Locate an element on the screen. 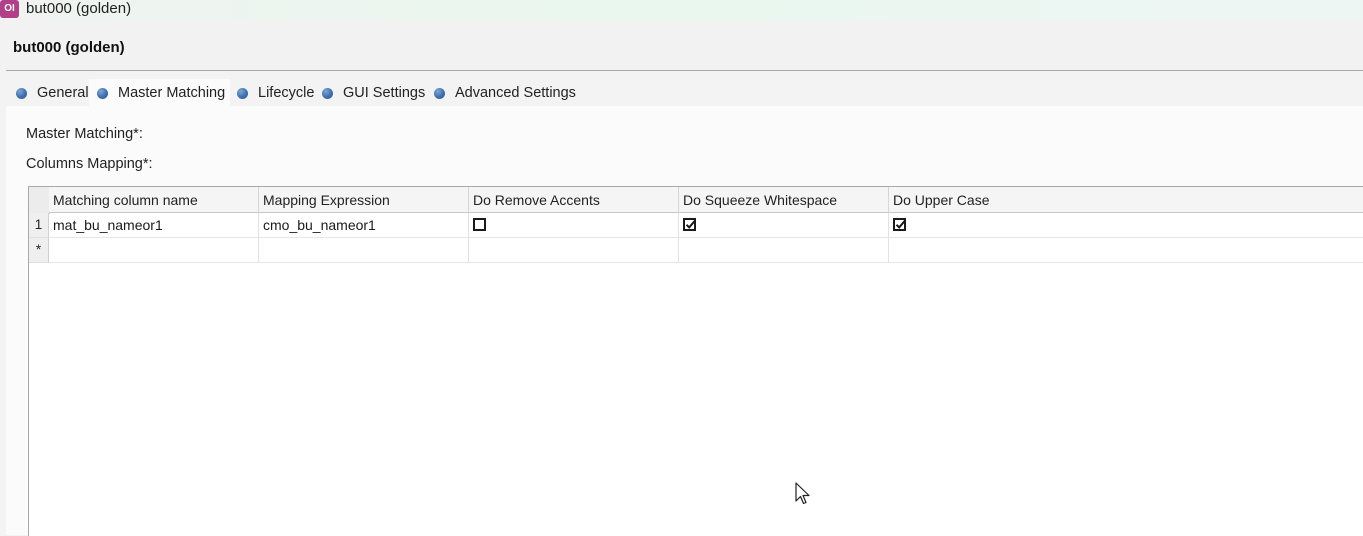  columns-mapping-label: Columns Mapping*: is located at coordinates (89, 164).